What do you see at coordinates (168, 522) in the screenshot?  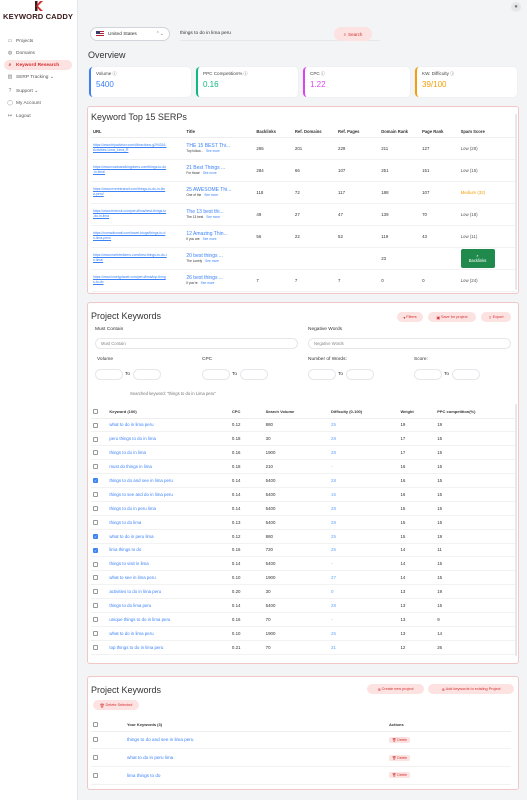 I see `keyword-link: things to do lima` at bounding box center [168, 522].